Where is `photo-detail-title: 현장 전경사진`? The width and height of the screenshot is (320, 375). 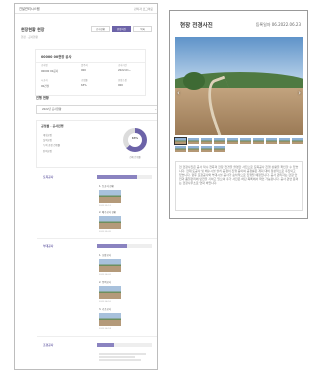
photo-detail-title: 현장 전경사진 is located at coordinates (196, 26).